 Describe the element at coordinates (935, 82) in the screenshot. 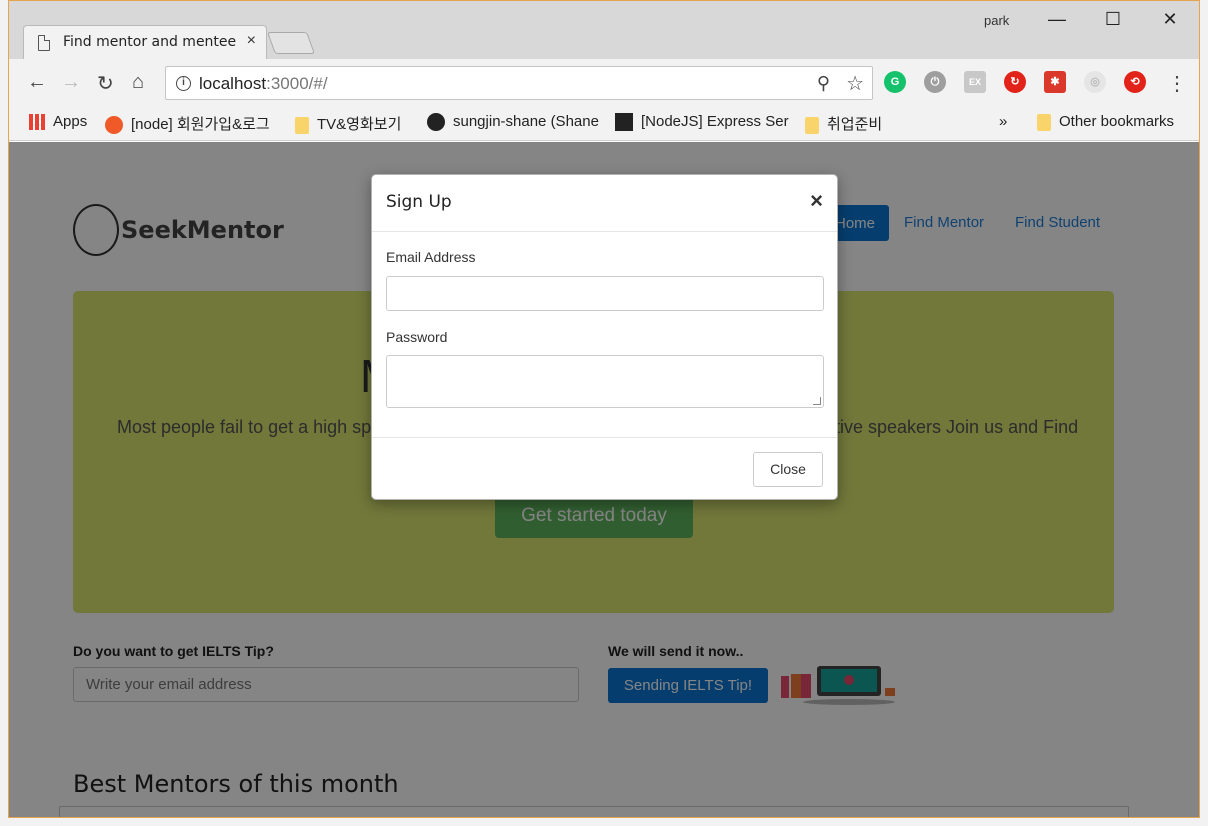

I see `power-extension-icon: ⏻` at that location.